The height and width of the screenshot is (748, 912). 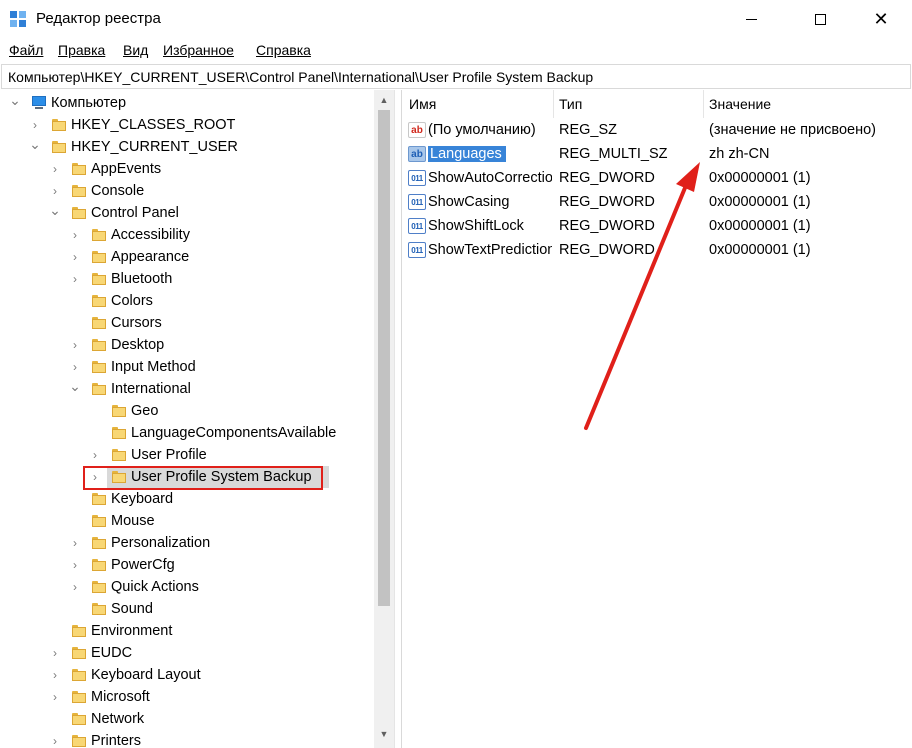 I want to click on tree-item: Geo, so click(x=187, y=411).